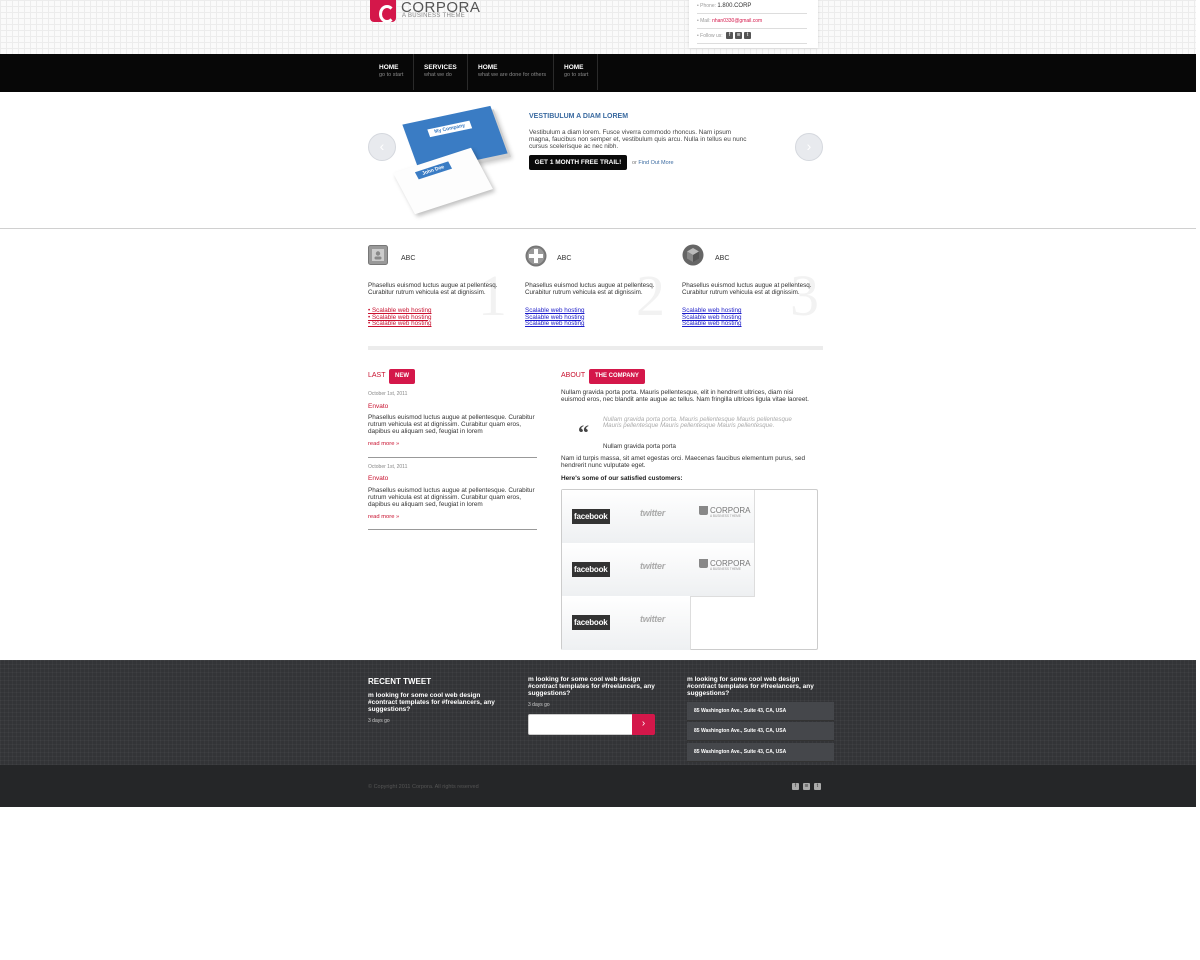 This screenshot has height=960, width=1200. I want to click on newsletter-input, so click(581, 724).